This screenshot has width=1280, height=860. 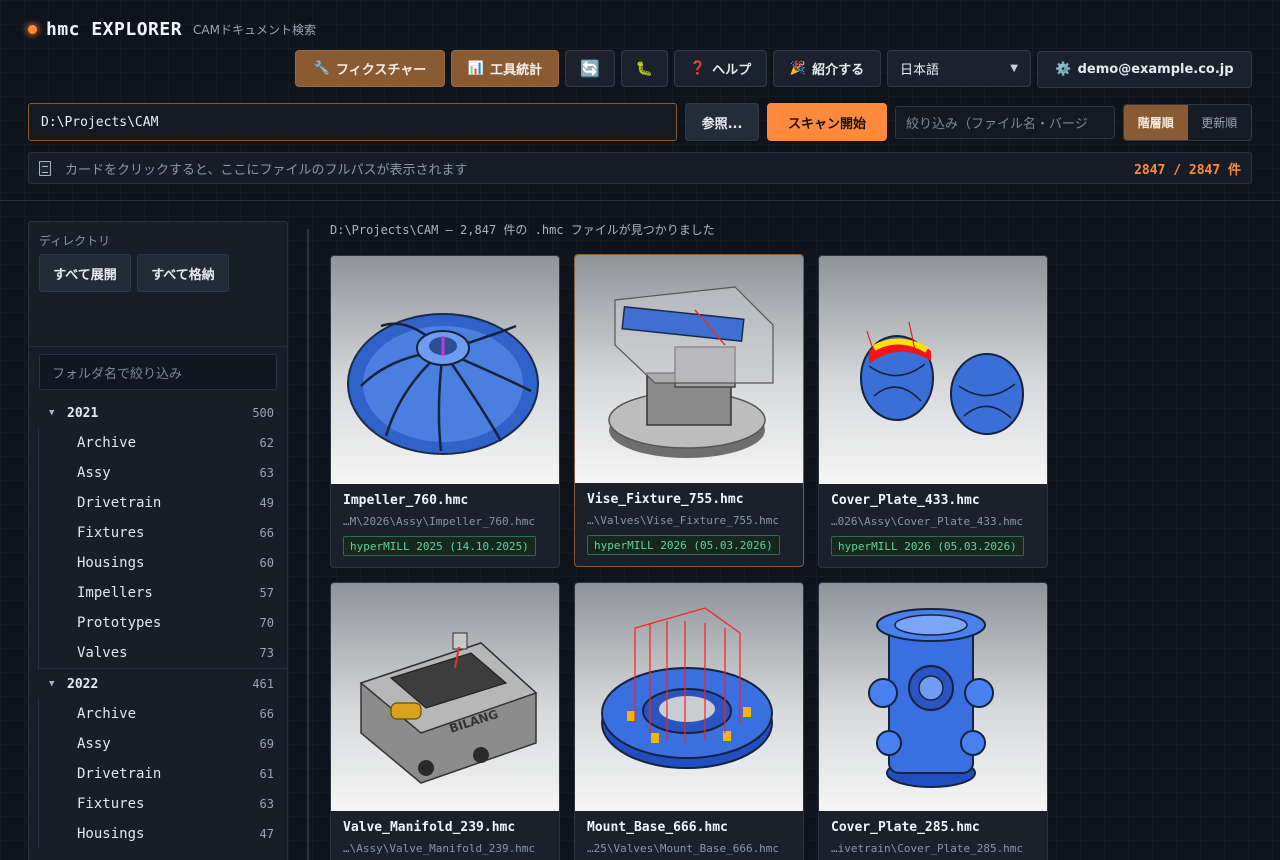 I want to click on version-badge: hyperMILL 2025 (14.10.2025), so click(x=439, y=546).